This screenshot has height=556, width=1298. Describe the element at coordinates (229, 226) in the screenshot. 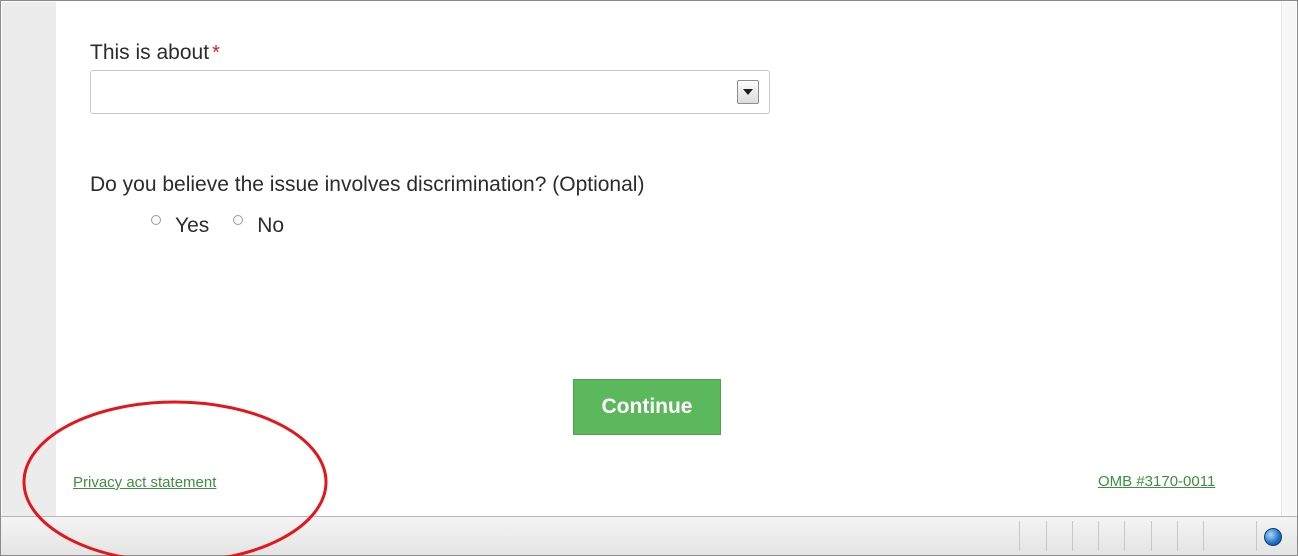

I see `discrimination-radio-group: Yes No` at that location.